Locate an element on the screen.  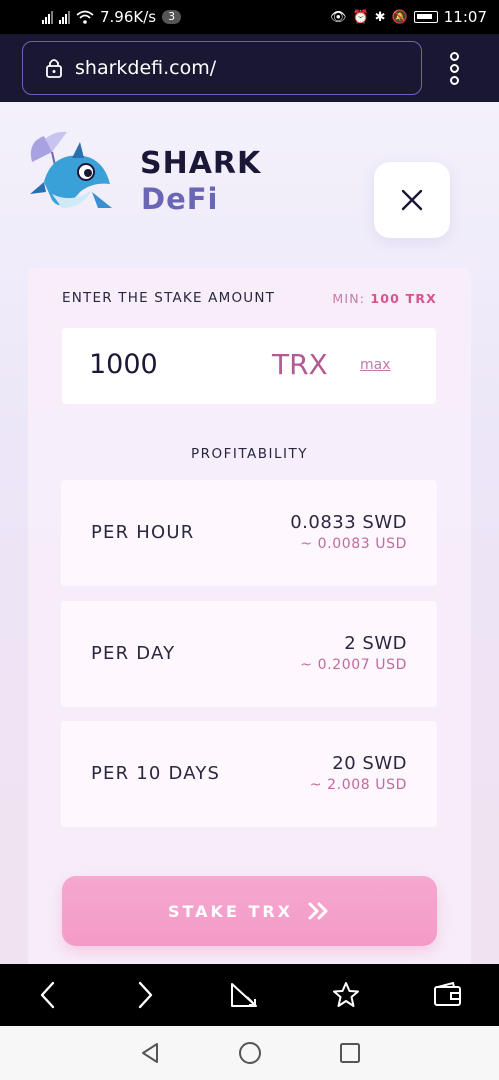
close-button is located at coordinates (412, 200).